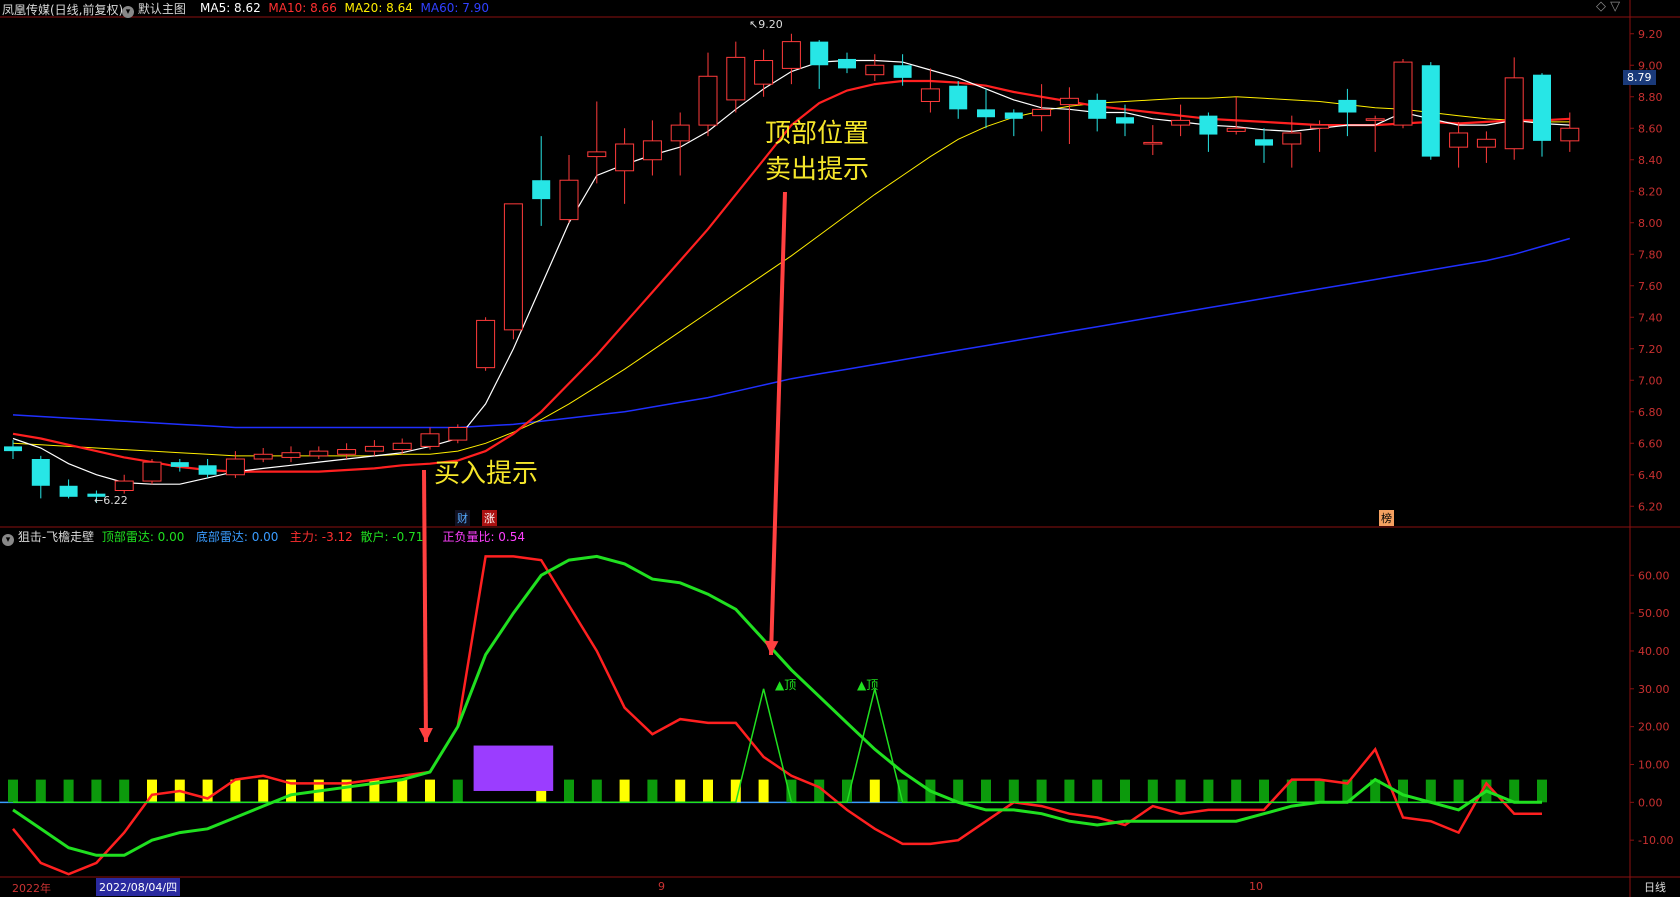 The height and width of the screenshot is (897, 1680). I want to click on indicator-tick-label: 0.00, so click(1650, 802).